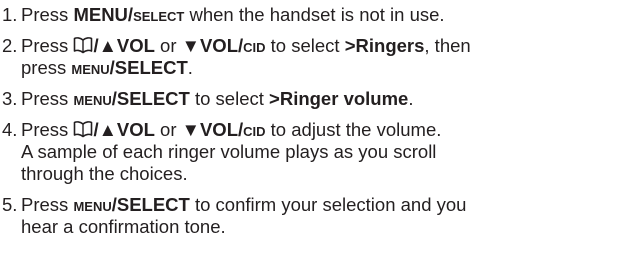 The height and width of the screenshot is (258, 629). I want to click on key-name: >Ringer volume, so click(339, 98).